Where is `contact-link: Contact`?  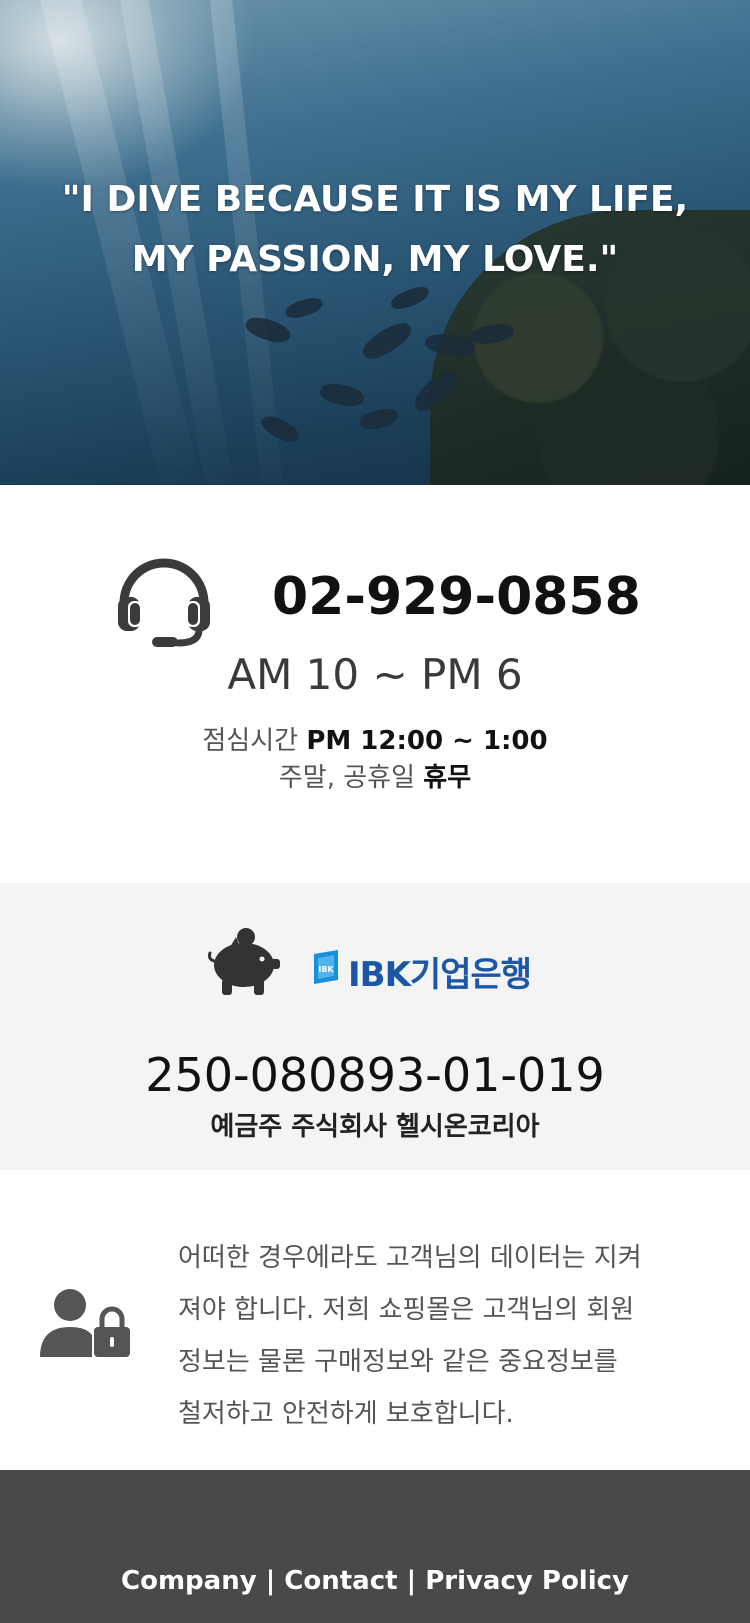 contact-link: Contact is located at coordinates (340, 1581).